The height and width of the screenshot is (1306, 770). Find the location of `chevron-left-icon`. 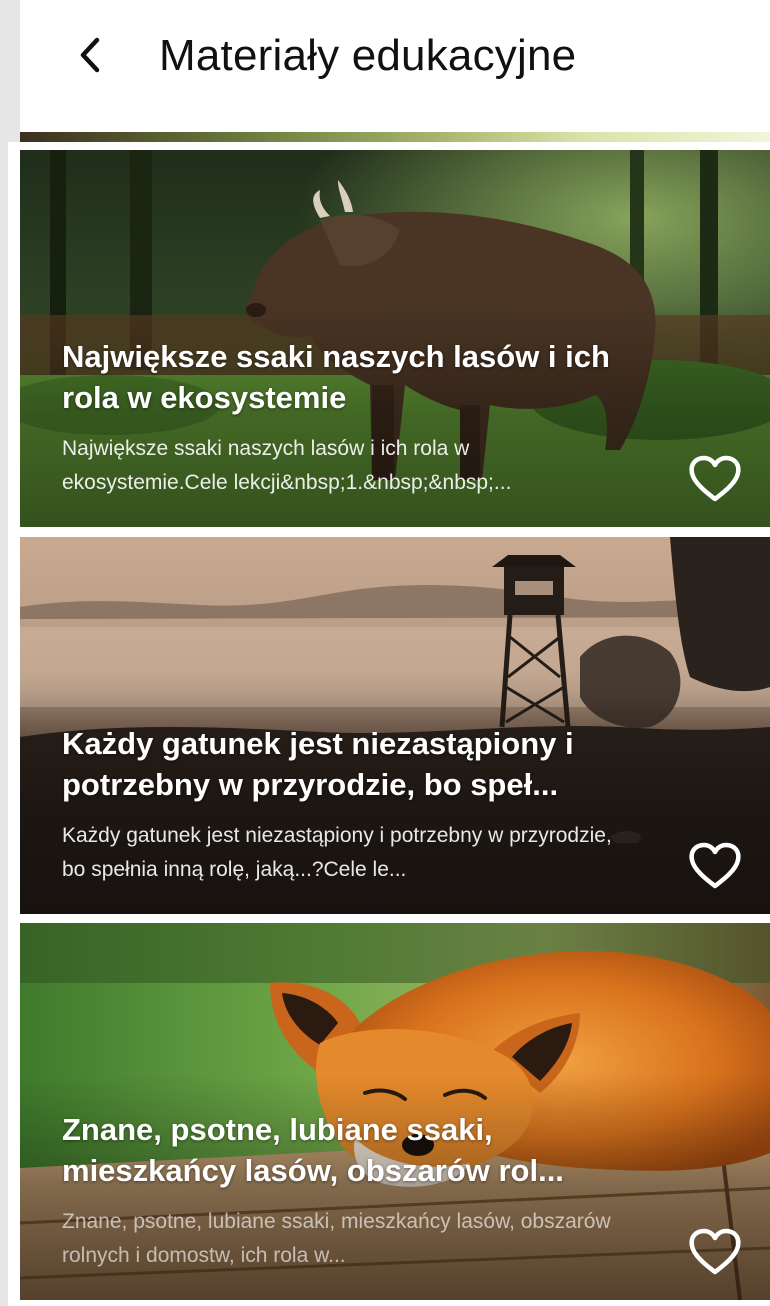

chevron-left-icon is located at coordinates (90, 55).